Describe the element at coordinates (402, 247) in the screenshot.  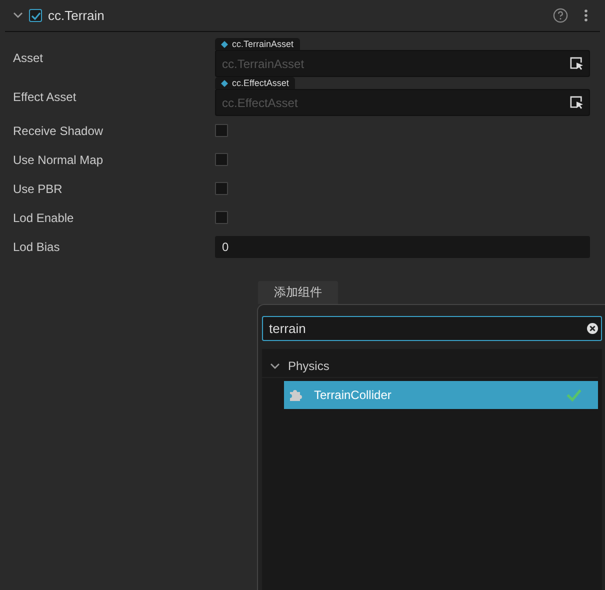
I see `number-field: 0` at that location.